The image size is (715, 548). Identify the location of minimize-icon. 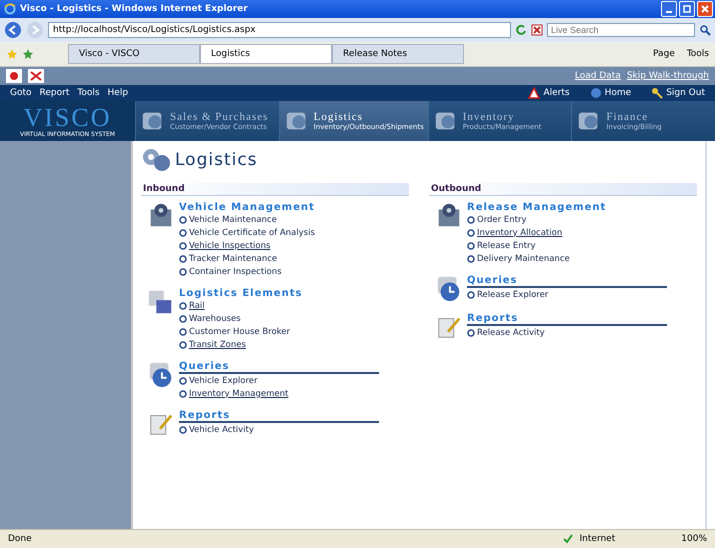
(669, 12).